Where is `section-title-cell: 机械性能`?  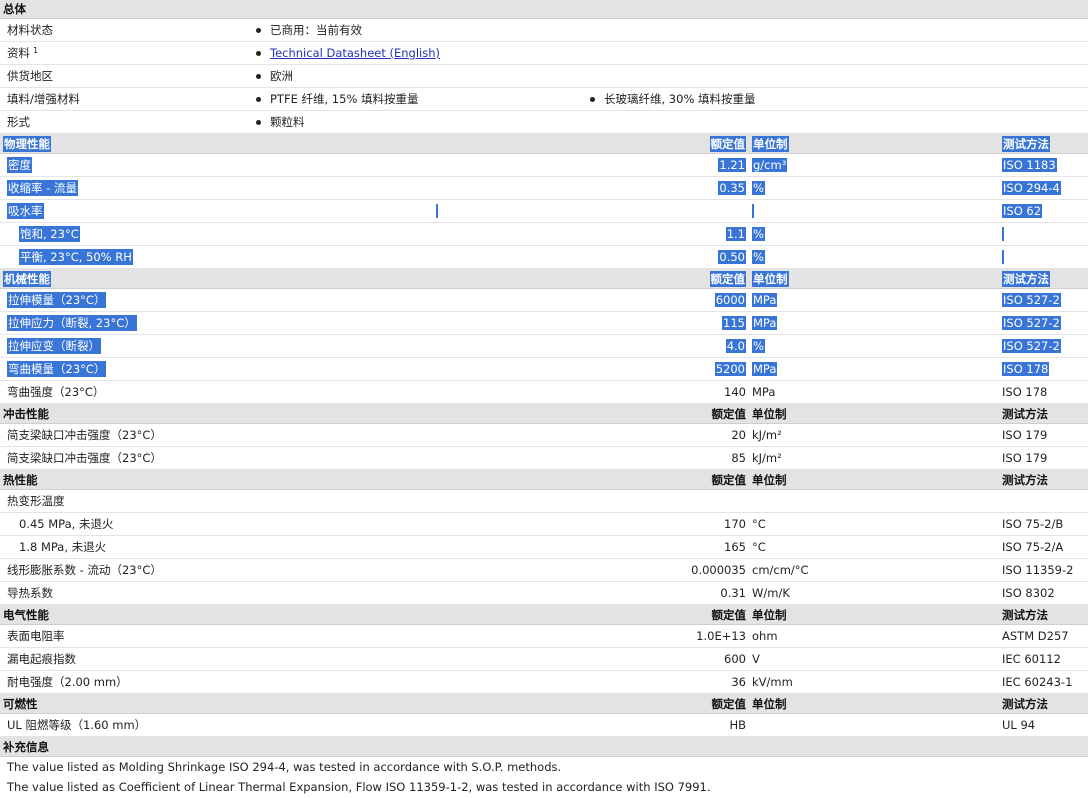
section-title-cell: 机械性能 is located at coordinates (27, 278).